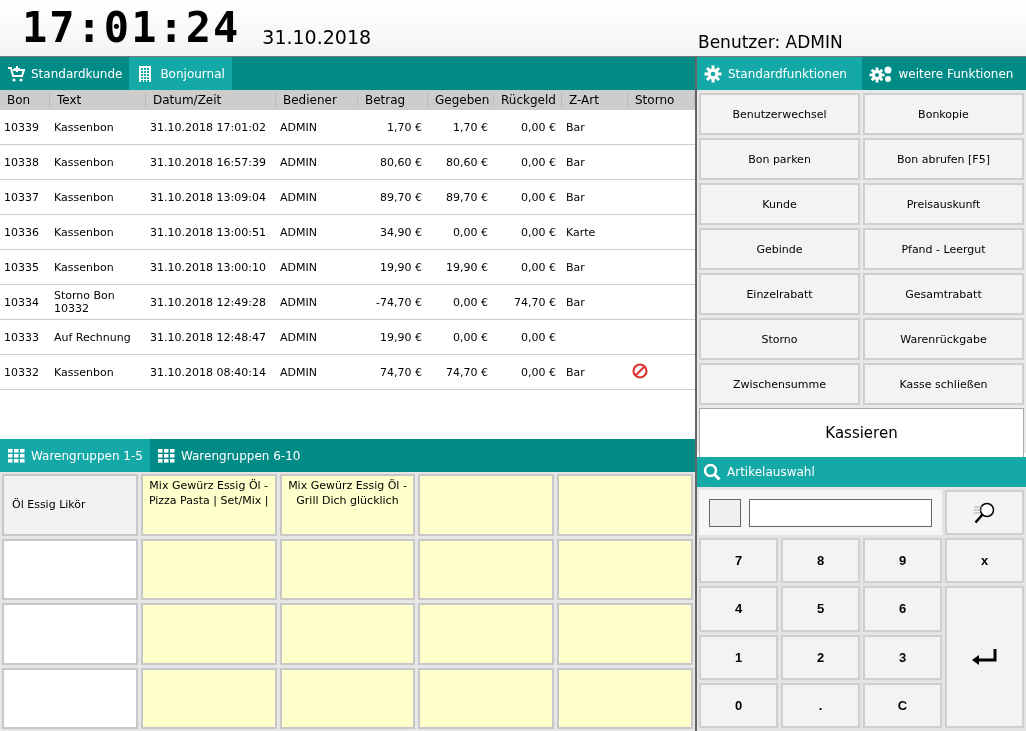 This screenshot has height=731, width=1026. Describe the element at coordinates (528, 100) in the screenshot. I see `column-header: Rückgeld` at that location.